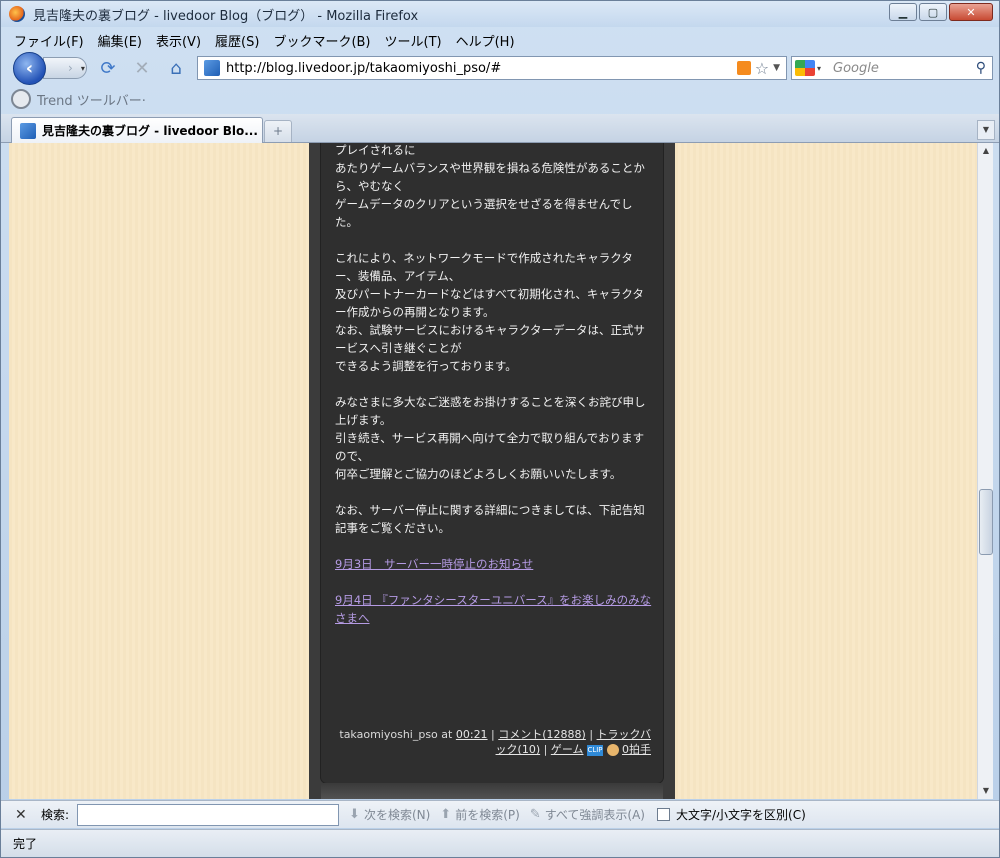 The width and height of the screenshot is (1000, 858). I want to click on stop-icon: ✕, so click(142, 68).